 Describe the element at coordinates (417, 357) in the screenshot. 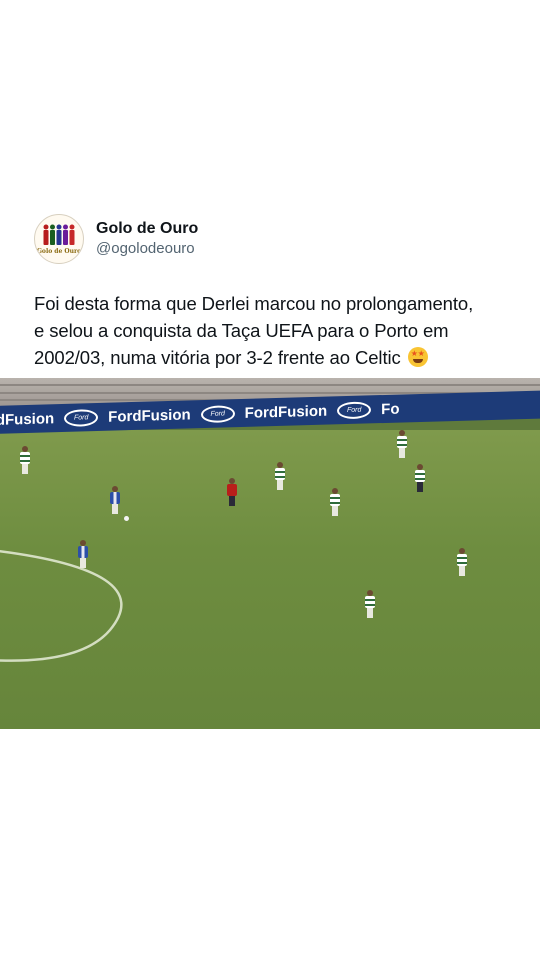

I see `star-struck-emoji-icon` at that location.